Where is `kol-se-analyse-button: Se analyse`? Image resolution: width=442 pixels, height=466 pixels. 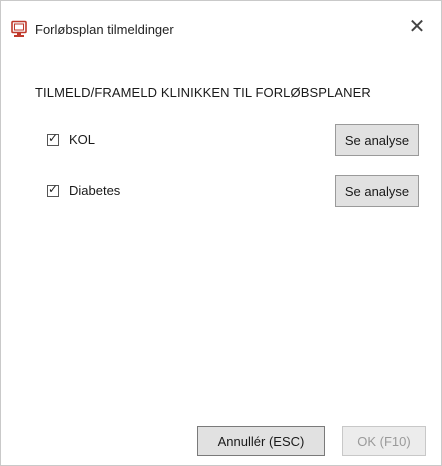
kol-se-analyse-button: Se analyse is located at coordinates (377, 140).